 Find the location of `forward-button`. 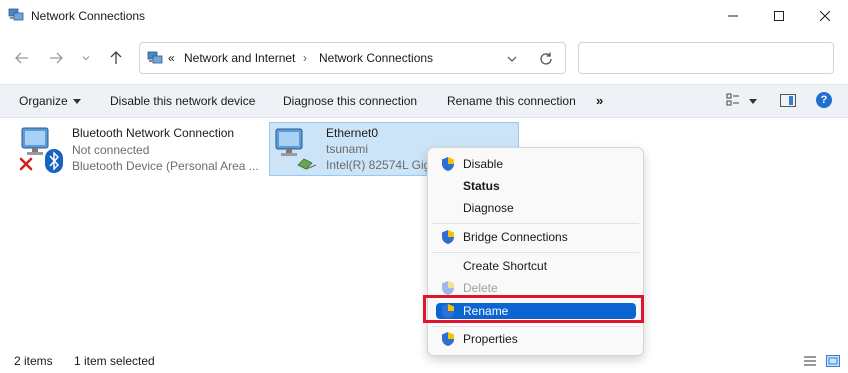

forward-button is located at coordinates (56, 58).